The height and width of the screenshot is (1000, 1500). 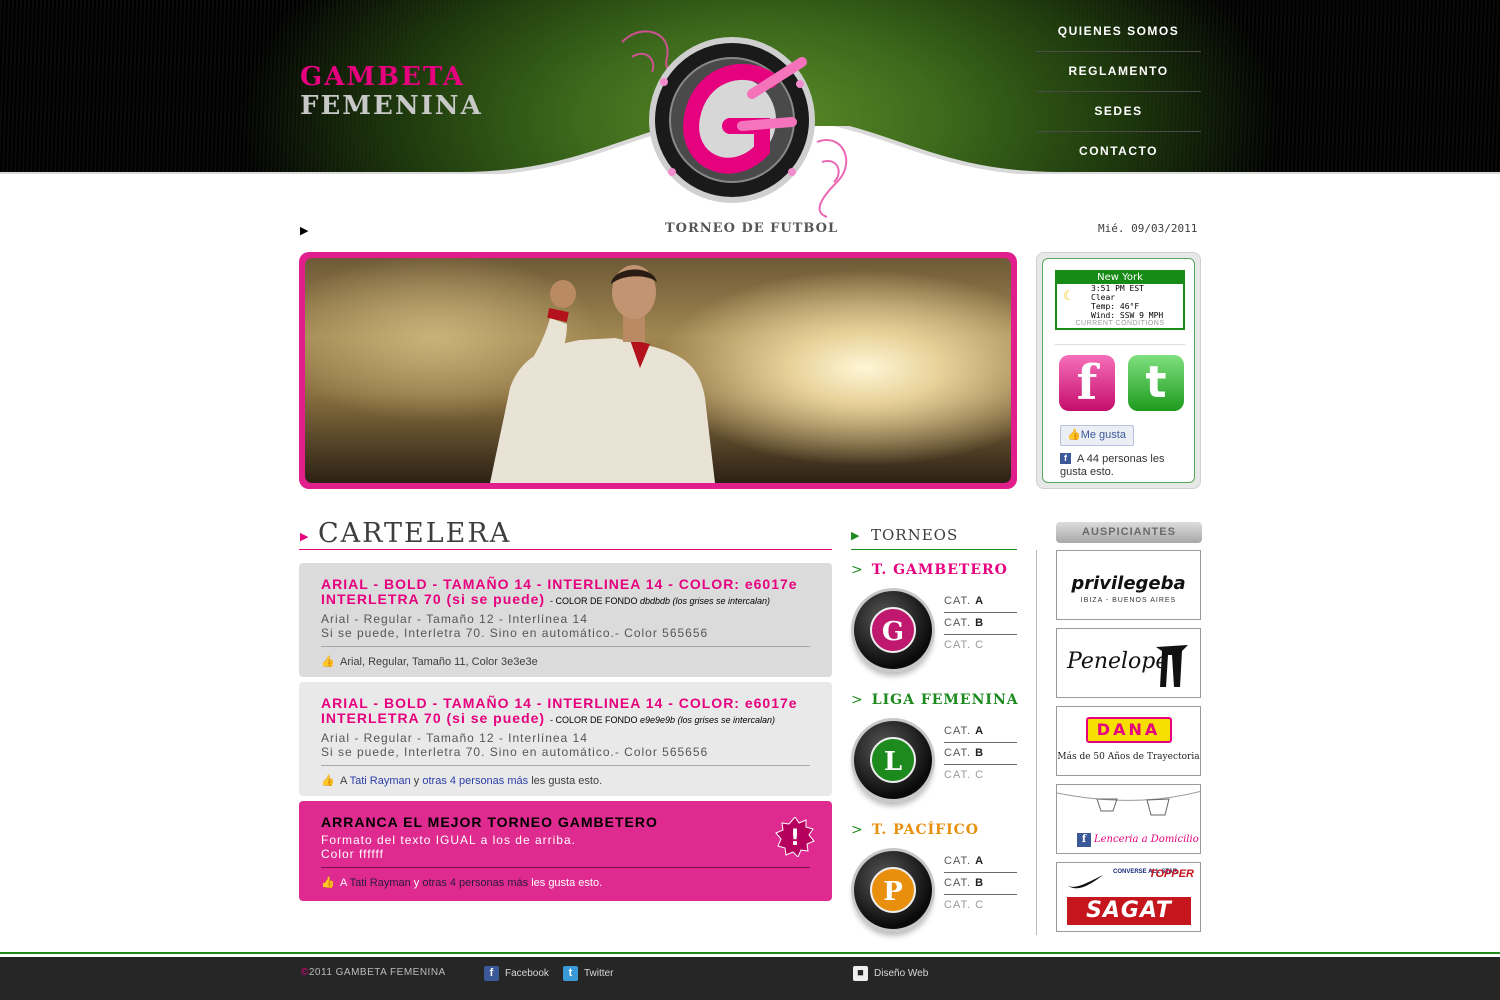 What do you see at coordinates (929, 570) in the screenshot?
I see `tournament-gambetero-title: > T. GAMBETERO` at bounding box center [929, 570].